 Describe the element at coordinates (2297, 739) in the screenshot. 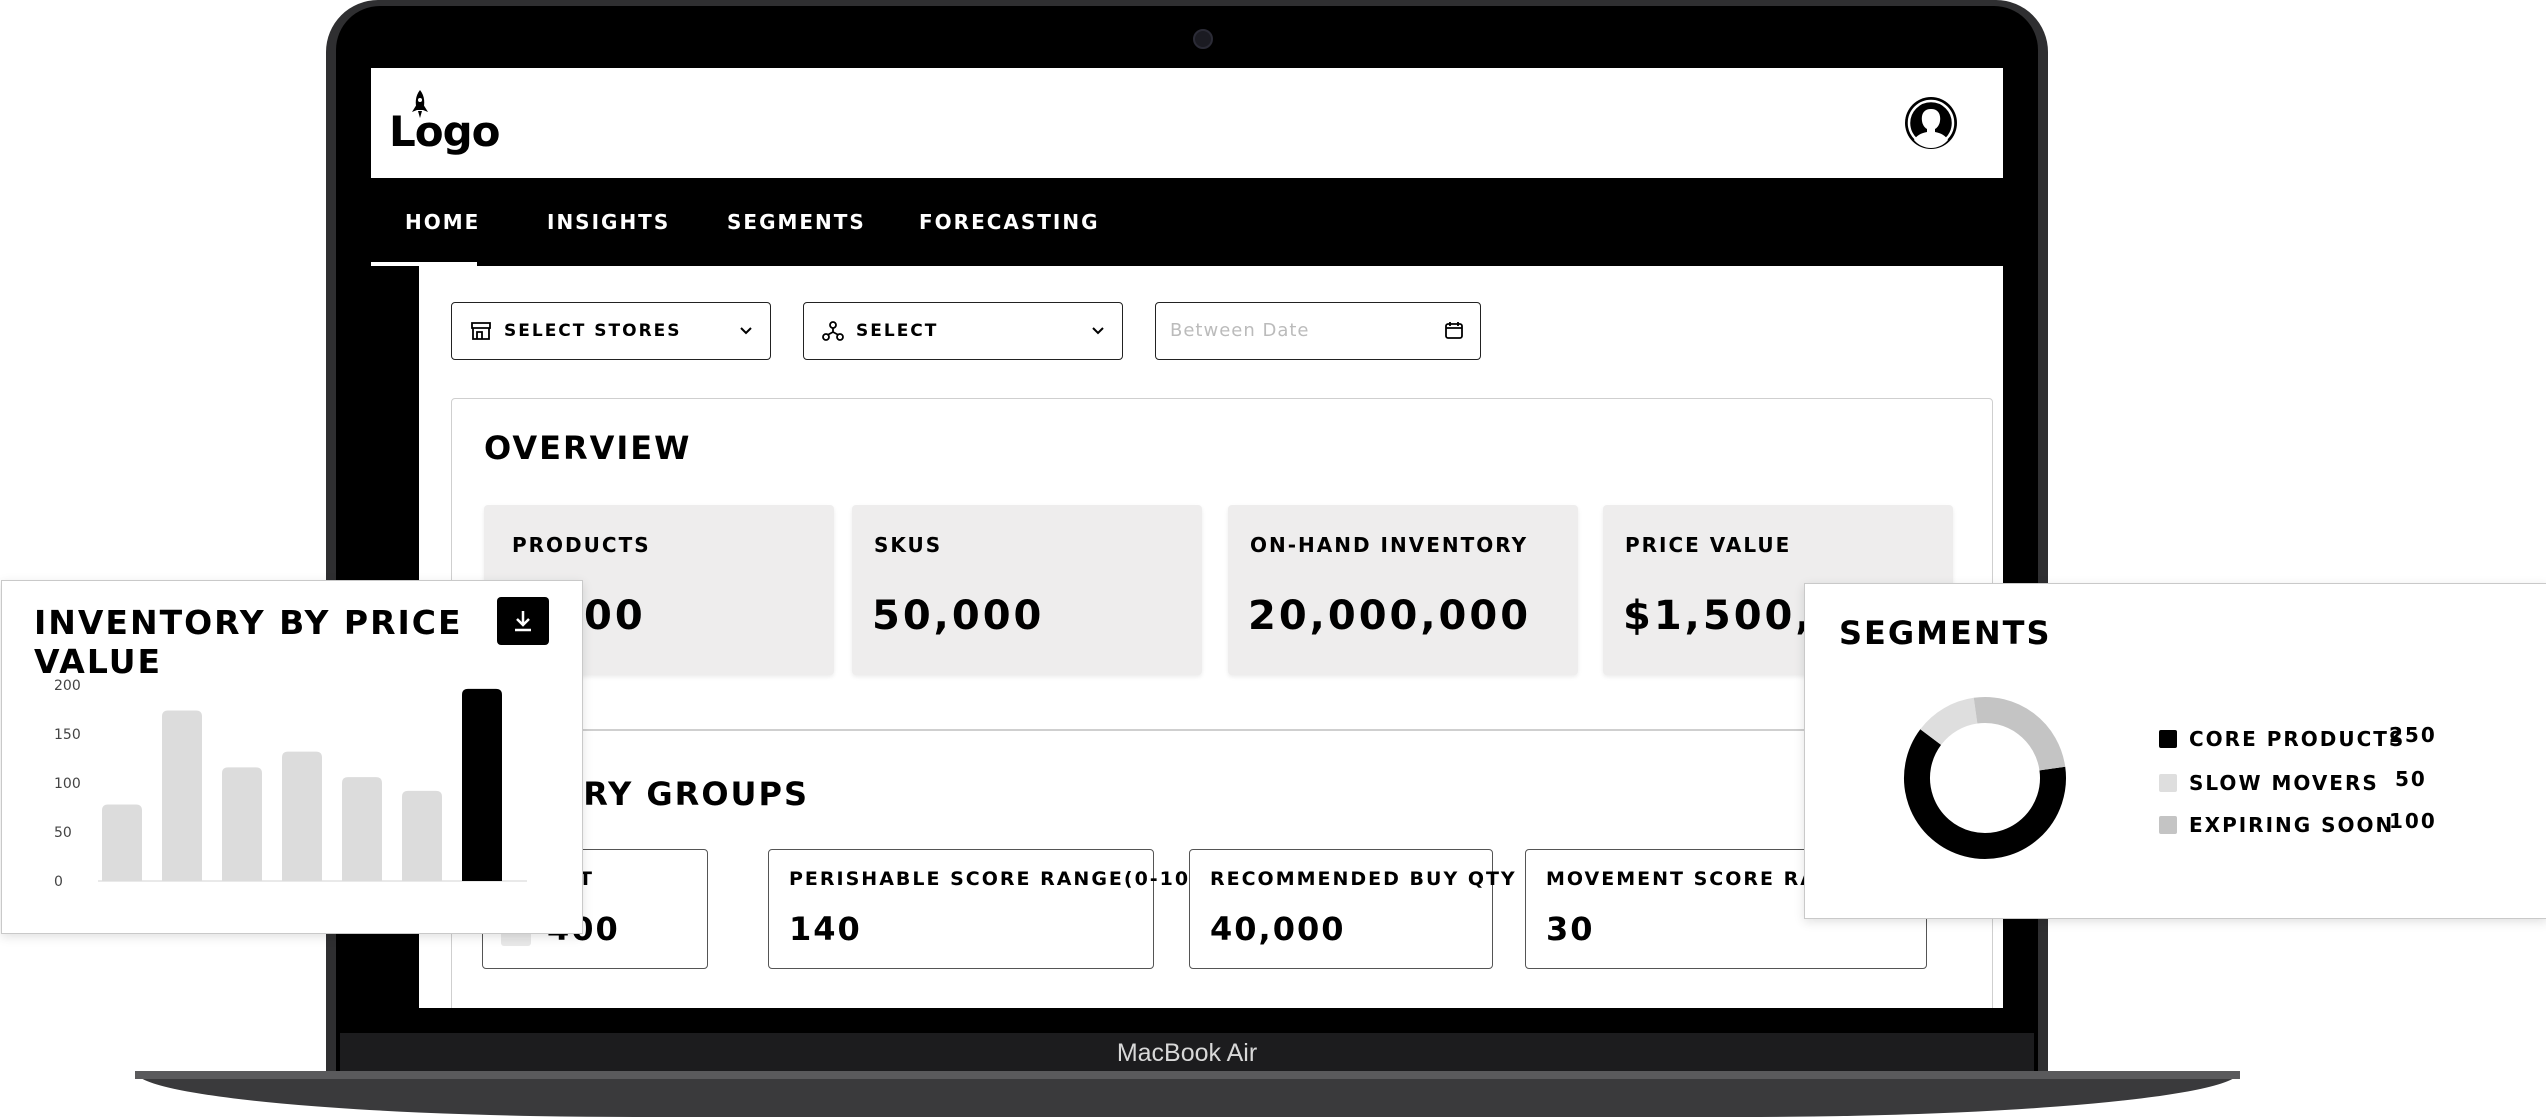

I see `legend-label: CORE PRODUCTS` at that location.